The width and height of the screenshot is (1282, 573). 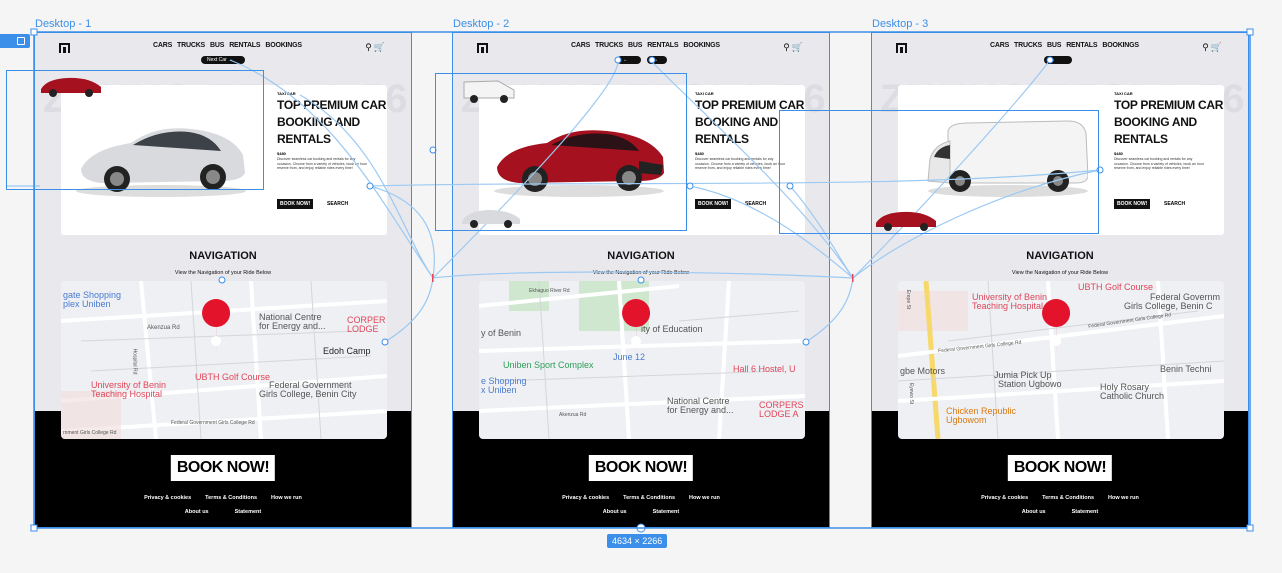 What do you see at coordinates (15, 41) in the screenshot?
I see `frame-tool-icon` at bounding box center [15, 41].